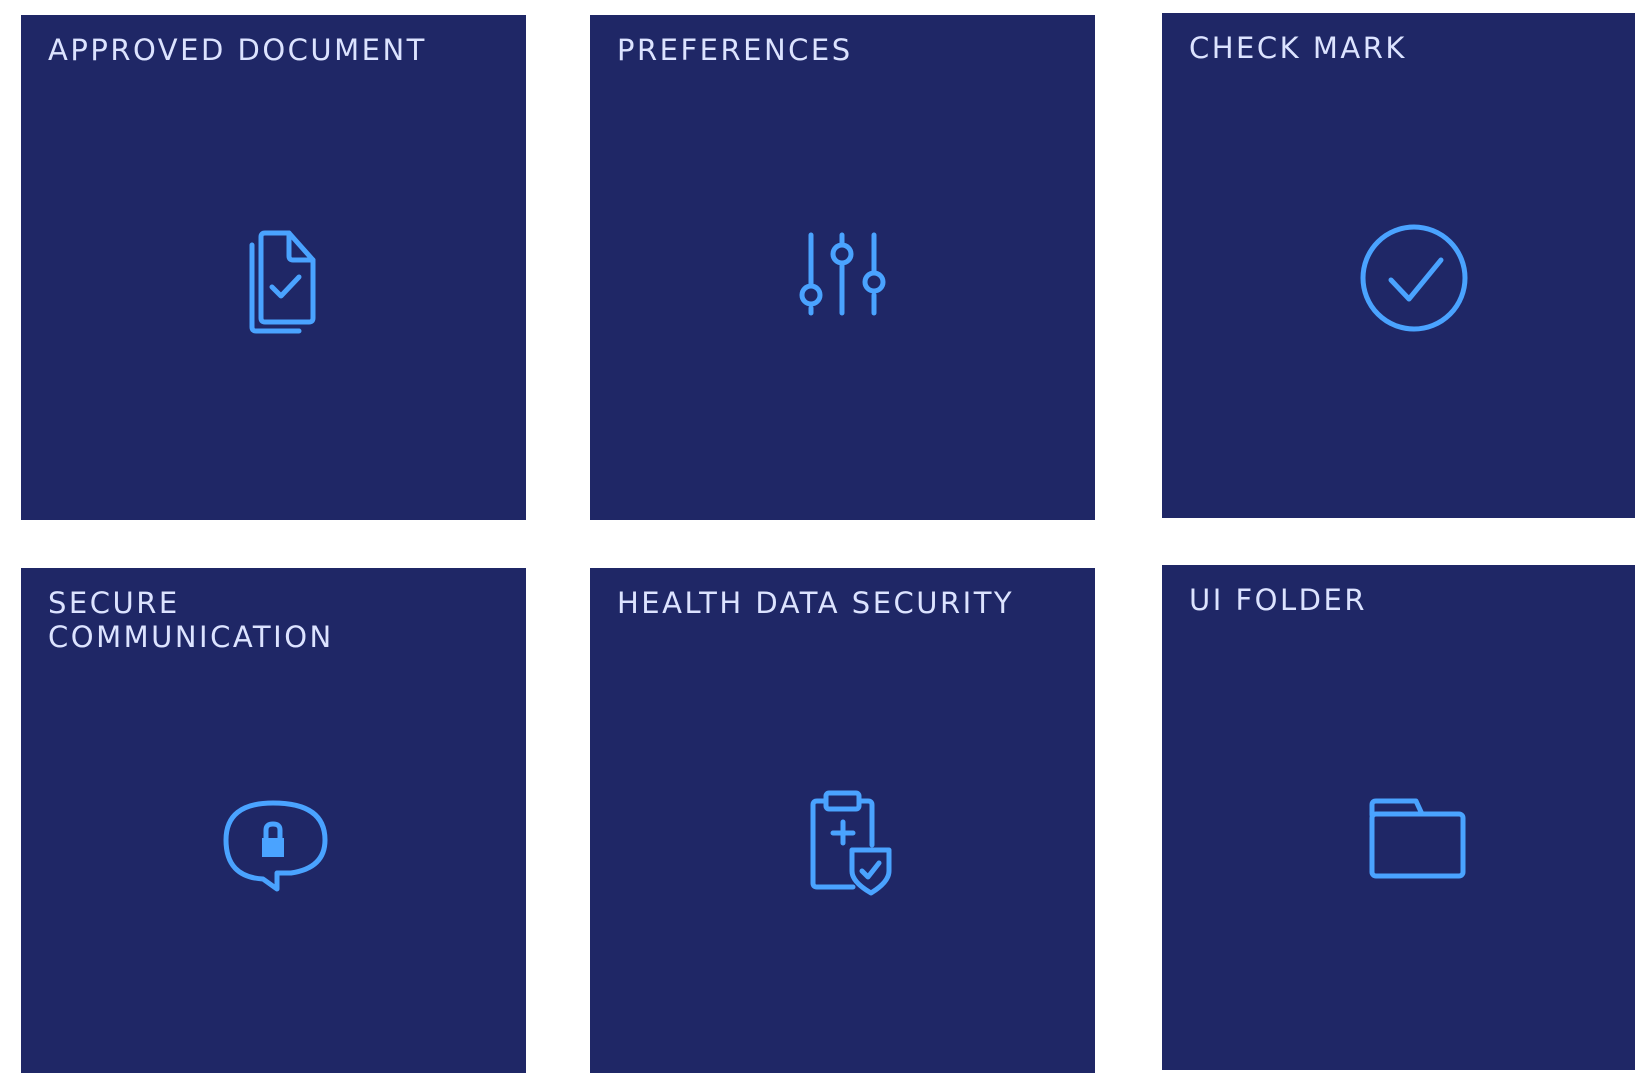 The width and height of the screenshot is (1635, 1073). What do you see at coordinates (842, 280) in the screenshot?
I see `sliders-icon` at bounding box center [842, 280].